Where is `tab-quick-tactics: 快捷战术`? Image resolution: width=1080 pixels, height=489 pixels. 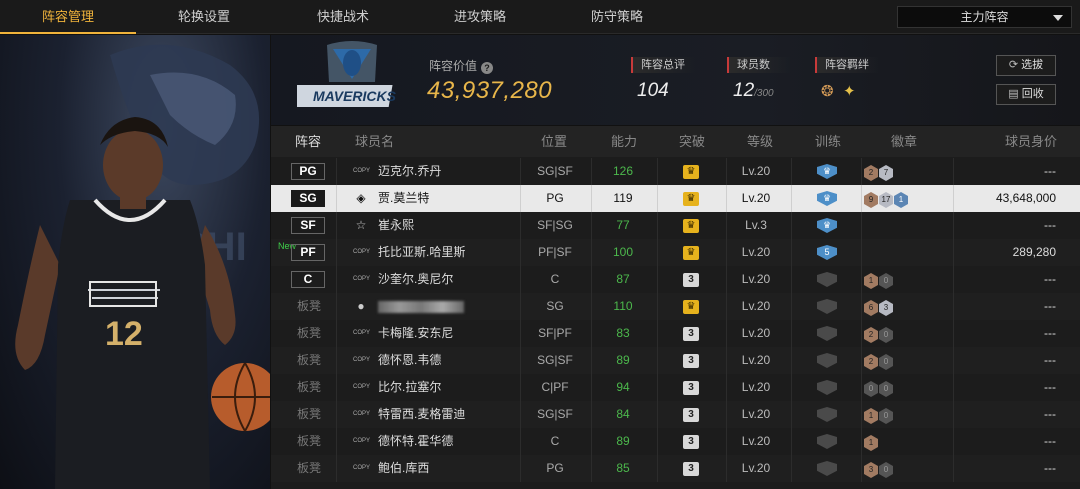
tab-quick-tactics: 快捷战术 is located at coordinates (343, 17).